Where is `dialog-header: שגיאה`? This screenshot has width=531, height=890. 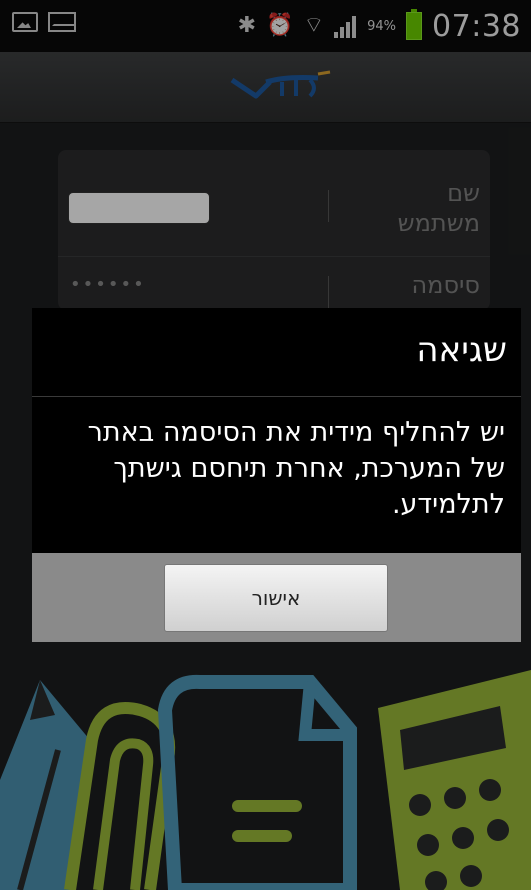 dialog-header: שגיאה is located at coordinates (276, 352).